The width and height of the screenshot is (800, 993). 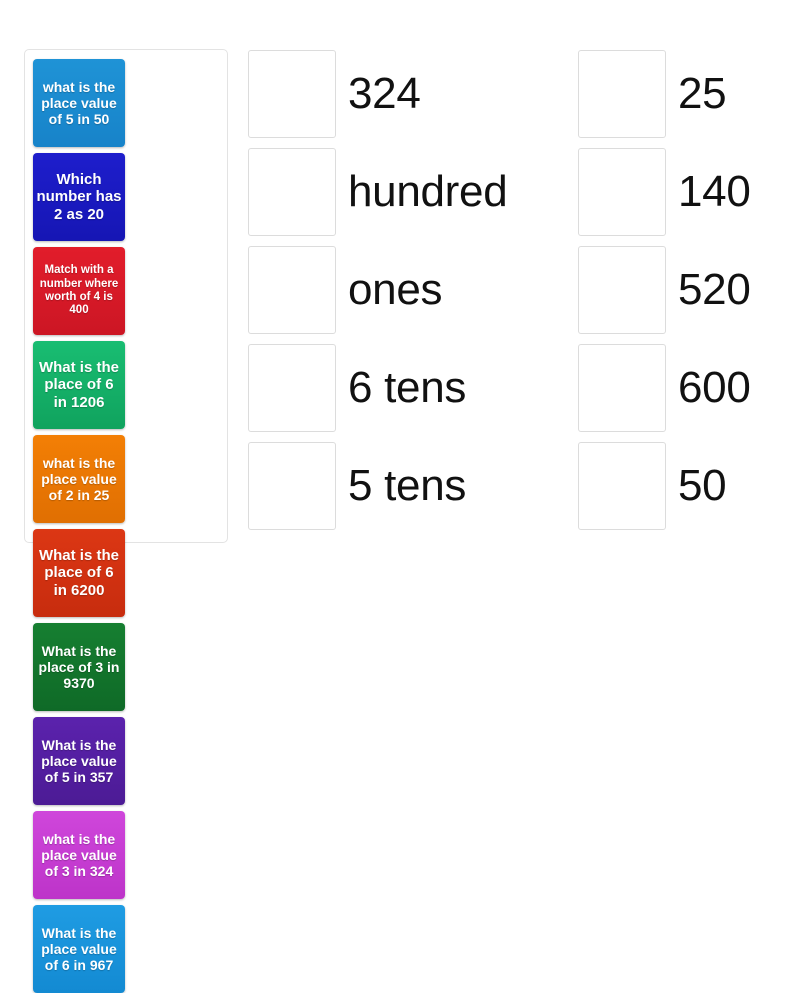 I want to click on draggable-tile: what is the place value of 2 in 25, so click(x=79, y=479).